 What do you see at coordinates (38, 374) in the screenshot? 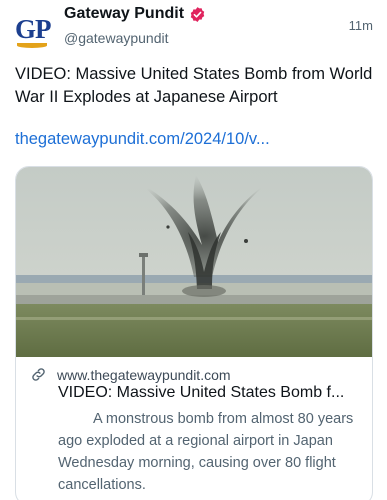
I see `link-icon` at bounding box center [38, 374].